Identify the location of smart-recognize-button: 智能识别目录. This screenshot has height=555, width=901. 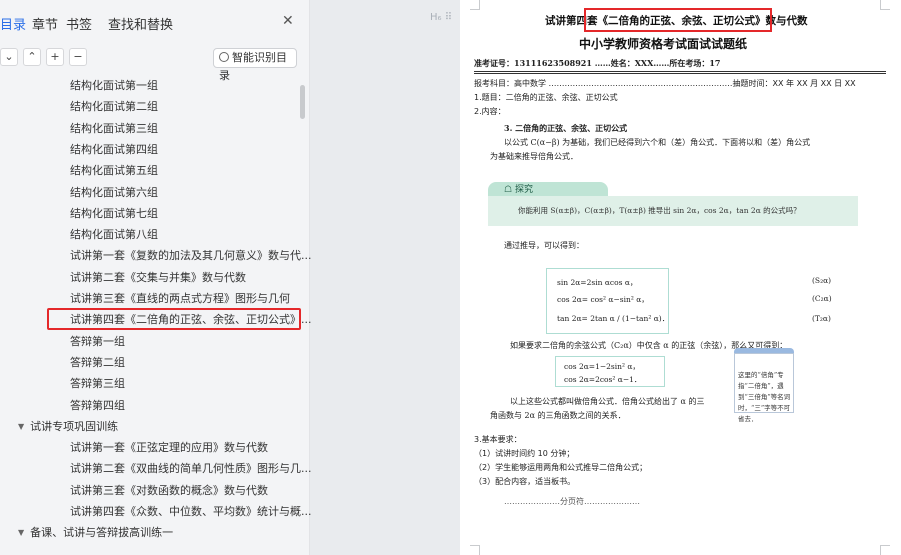
(255, 65).